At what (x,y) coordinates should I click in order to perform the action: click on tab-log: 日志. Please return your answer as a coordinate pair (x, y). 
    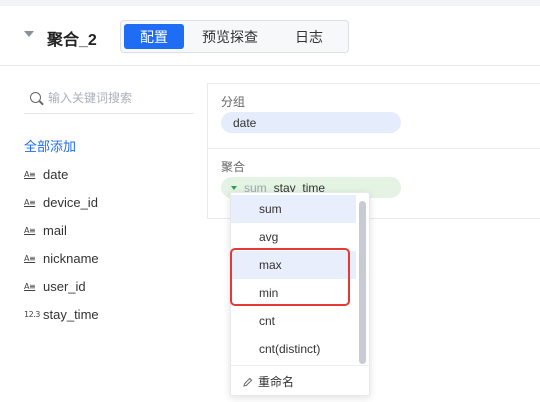
    Looking at the image, I should click on (309, 36).